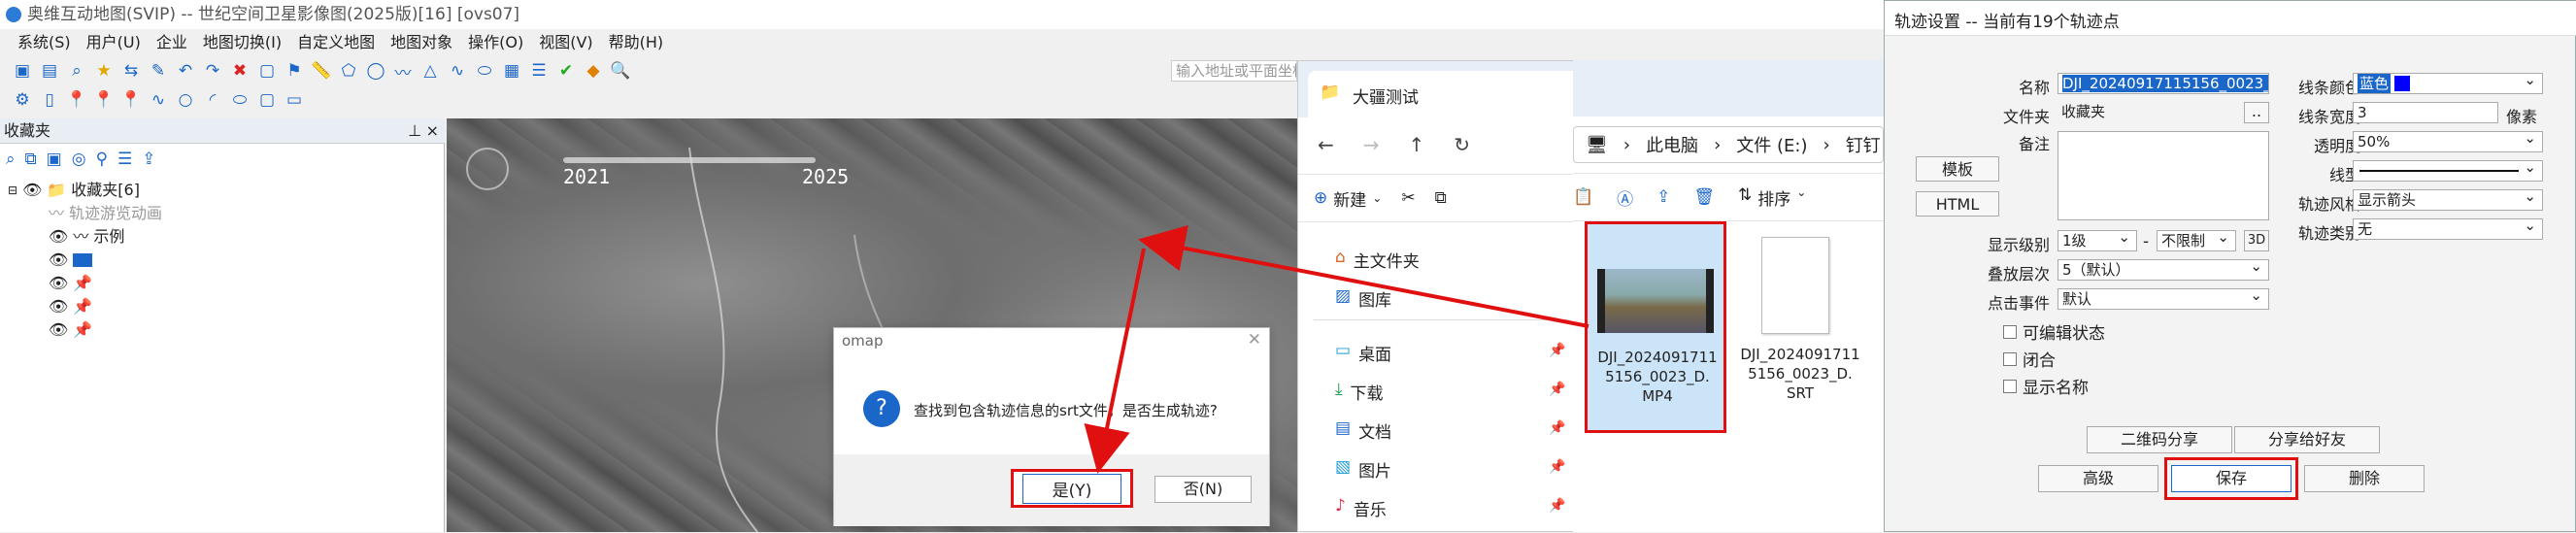 The image size is (2576, 533). Describe the element at coordinates (1371, 144) in the screenshot. I see `forward-icon: →` at that location.